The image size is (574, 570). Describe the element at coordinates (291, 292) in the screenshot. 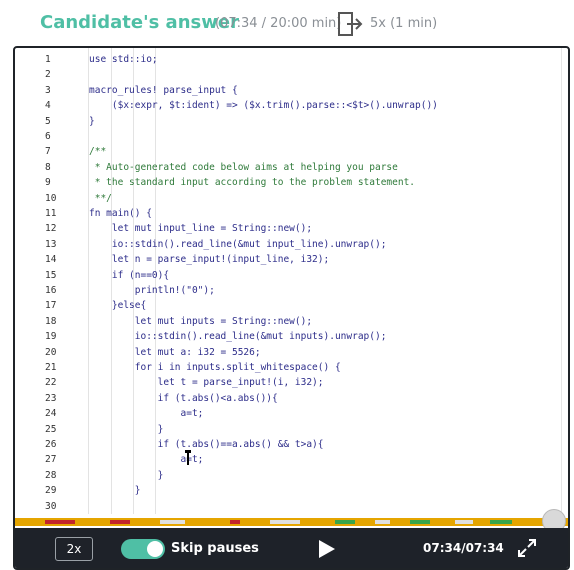

I see `code-line: 16 println!("0");` at that location.